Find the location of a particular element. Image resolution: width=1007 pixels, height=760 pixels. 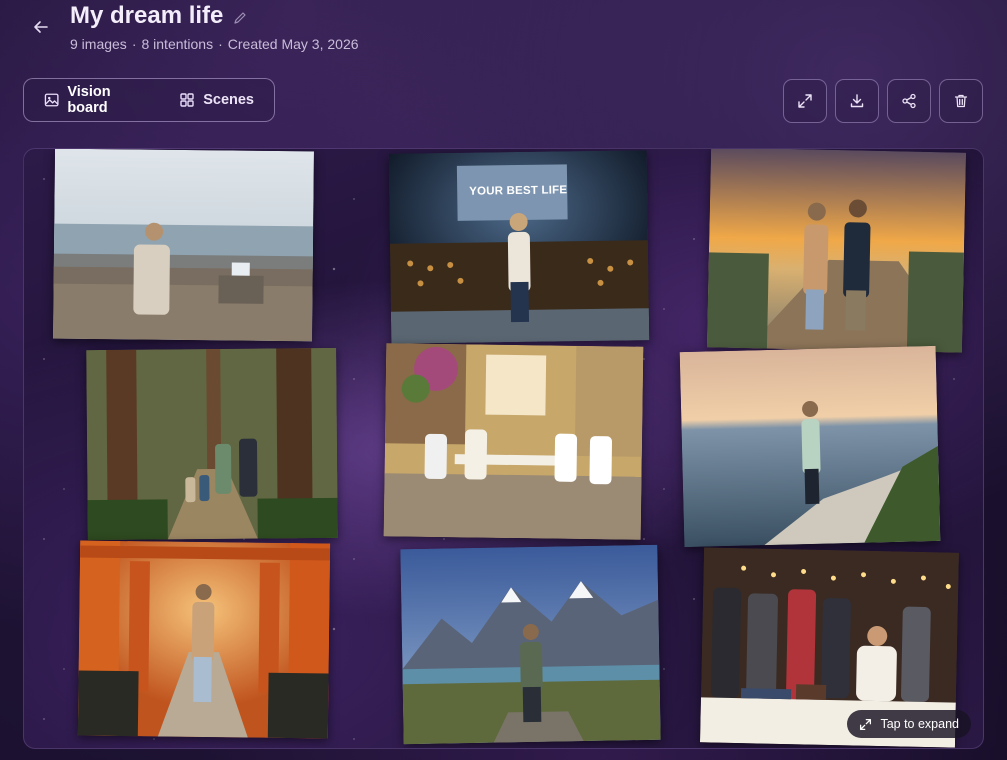

photo-torii-gates is located at coordinates (204, 639).